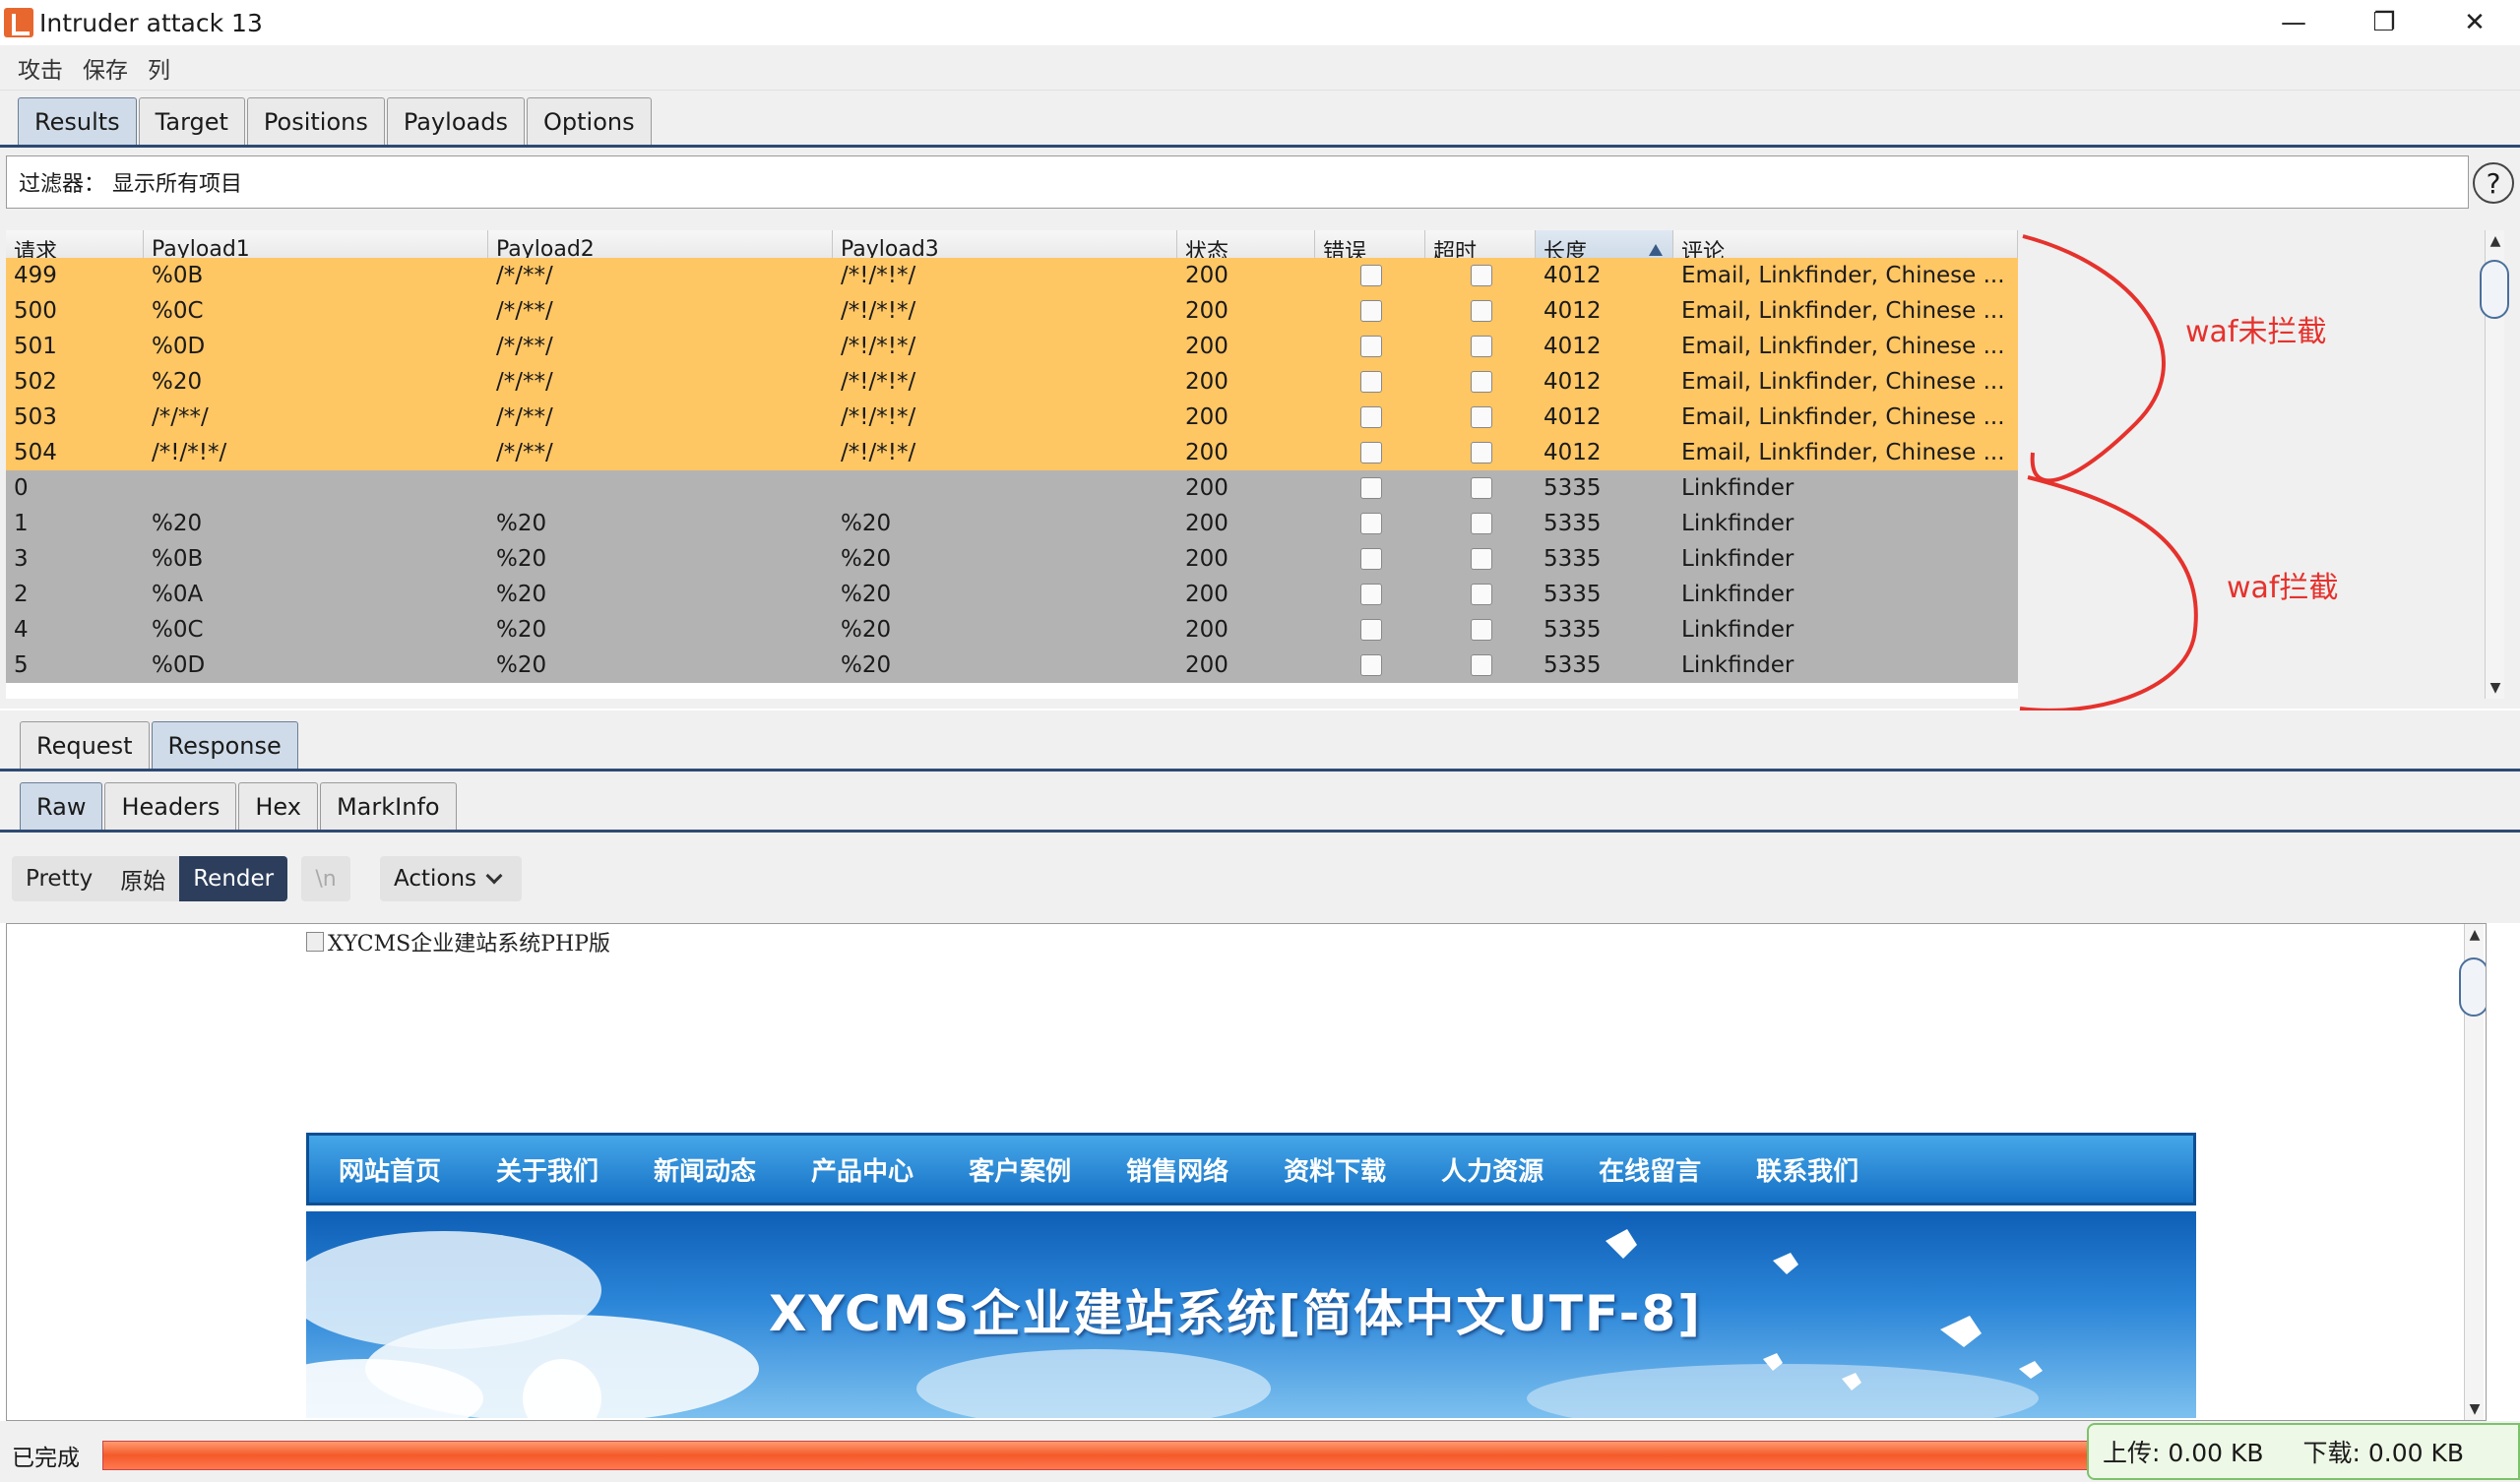  Describe the element at coordinates (325, 878) in the screenshot. I see `newline-toggle-button: \n` at that location.